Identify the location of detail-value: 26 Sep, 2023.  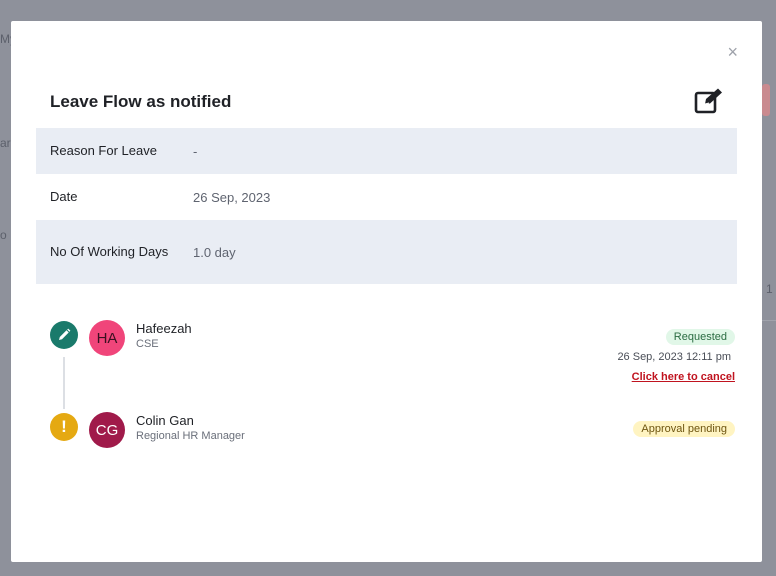
(232, 197).